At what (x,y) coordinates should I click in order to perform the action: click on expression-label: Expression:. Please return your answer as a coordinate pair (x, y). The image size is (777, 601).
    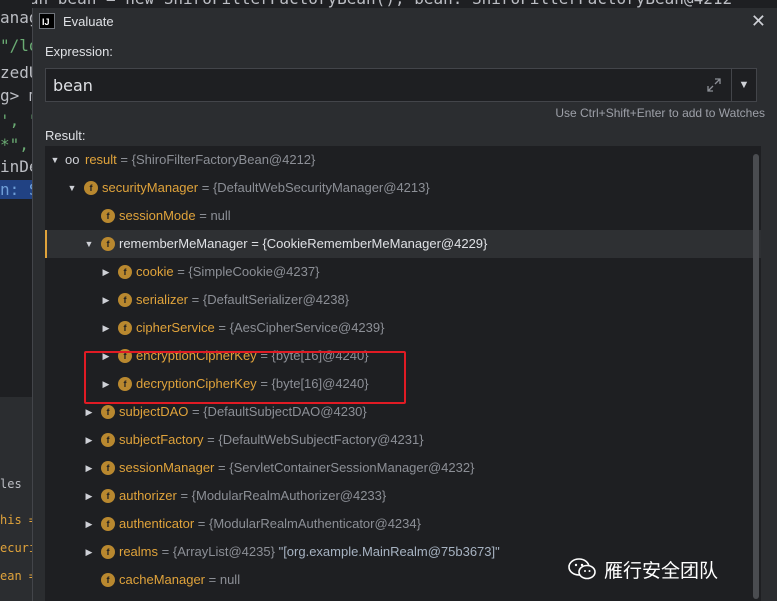
    Looking at the image, I should click on (79, 51).